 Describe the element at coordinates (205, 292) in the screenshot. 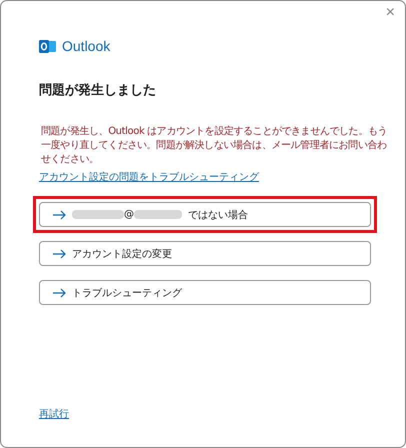

I see `option-button: トラブルシューティング` at that location.